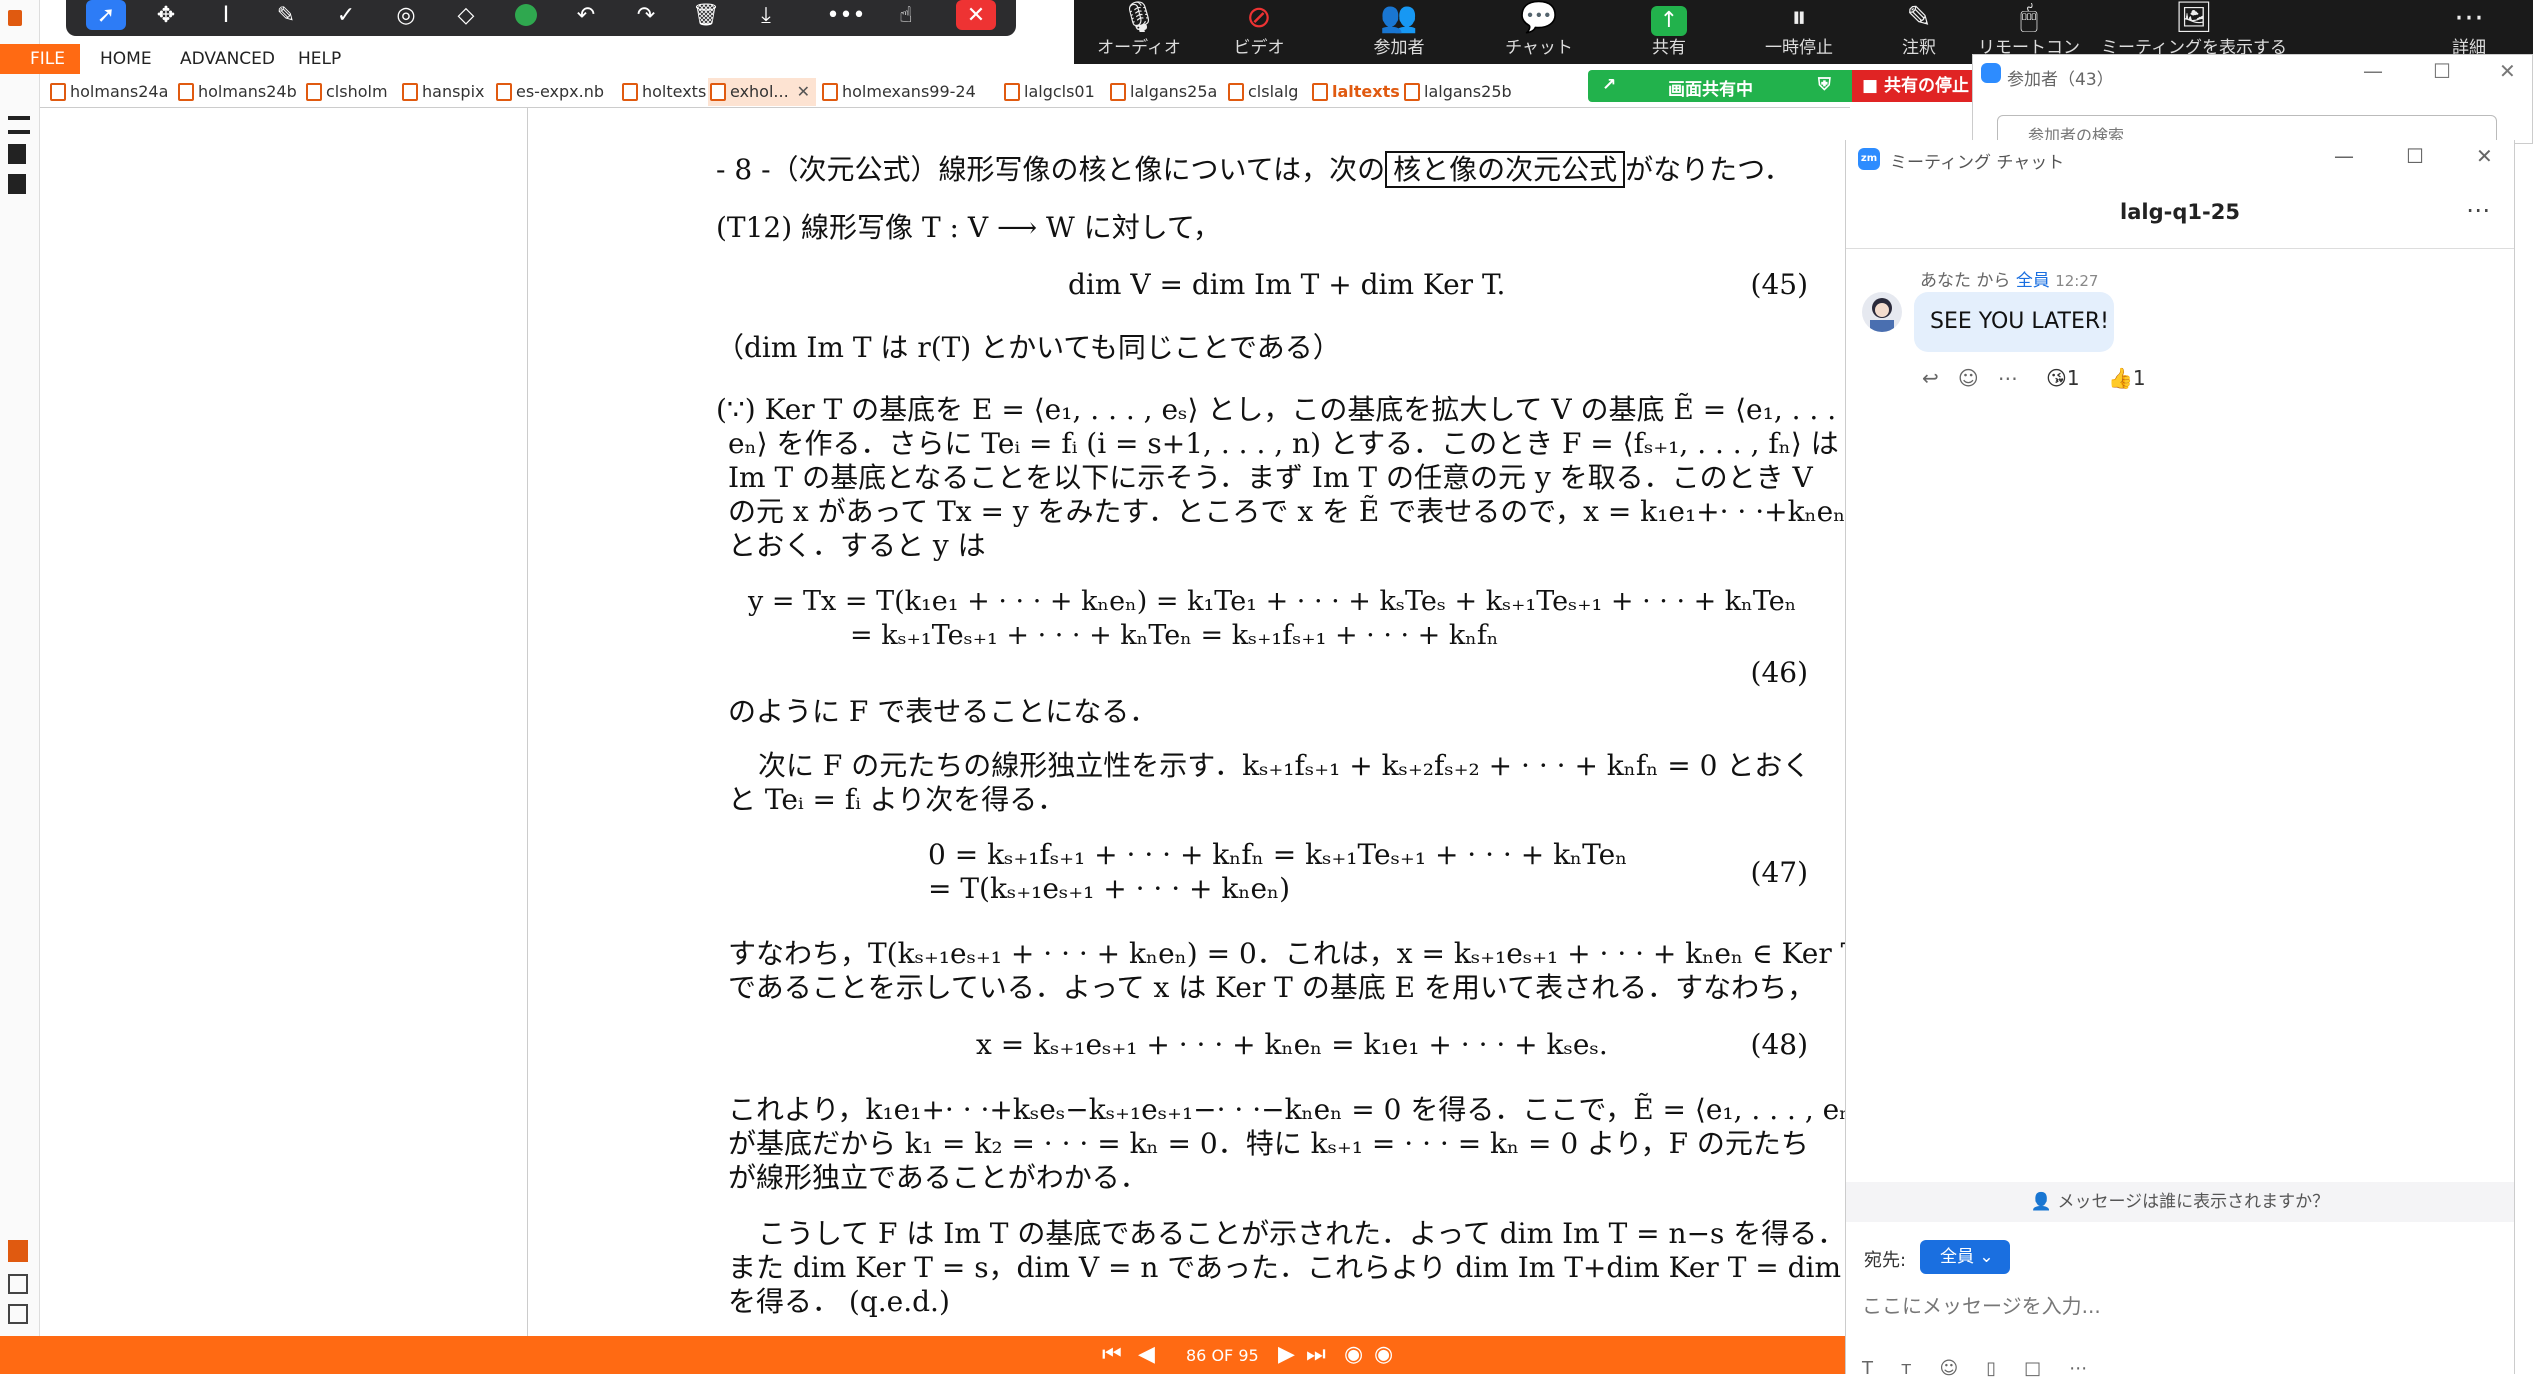 The width and height of the screenshot is (2533, 1379). What do you see at coordinates (943, 711) in the screenshot?
I see `proof-line-6: のように F で表せることになる．` at bounding box center [943, 711].